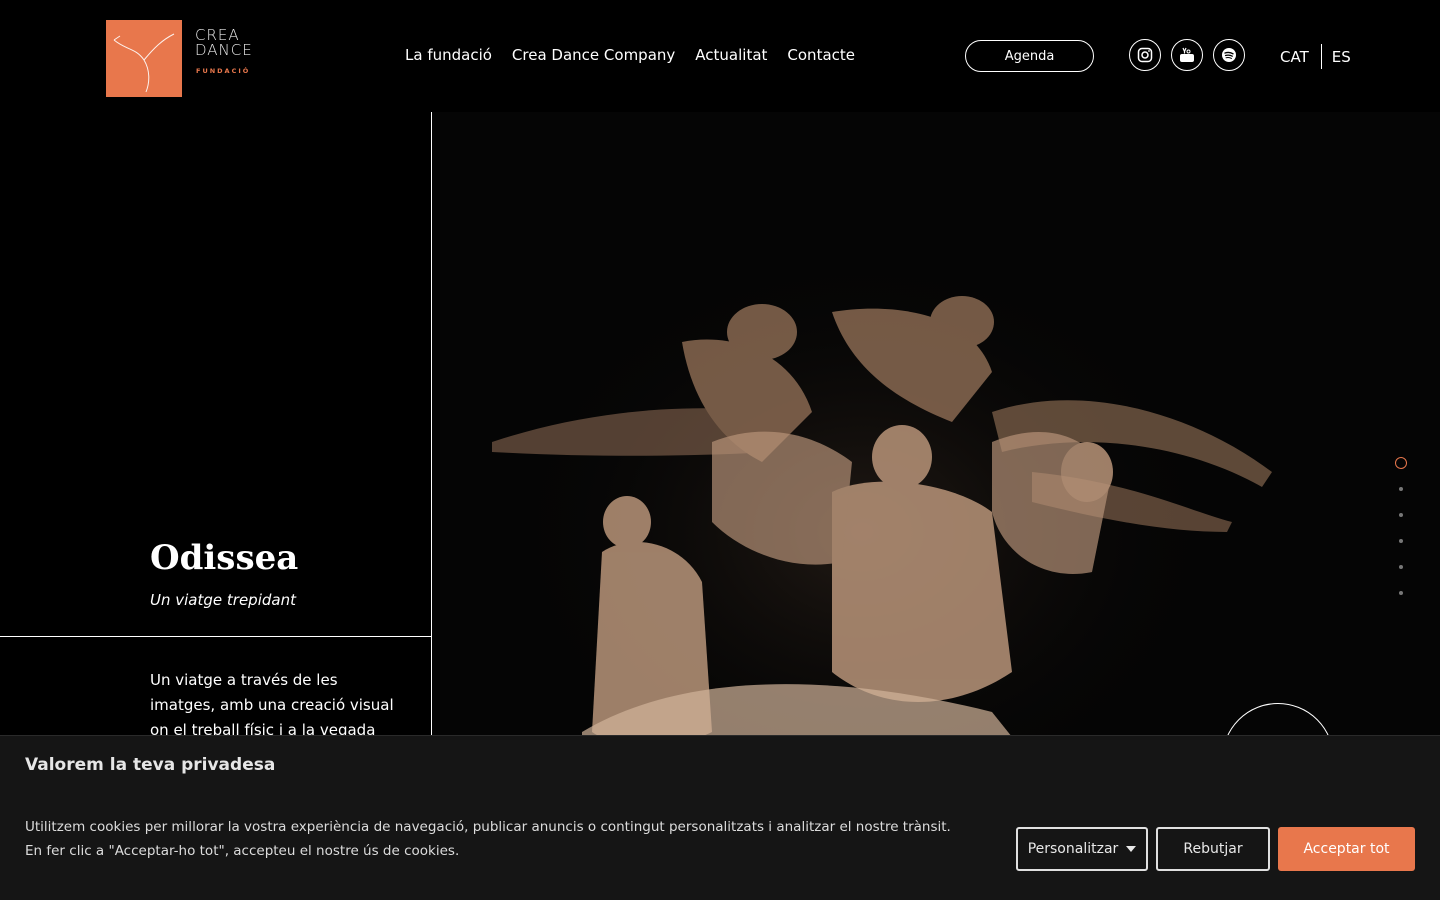  Describe the element at coordinates (150, 765) in the screenshot. I see `cookie-title: Valorem la teva privadesa` at that location.